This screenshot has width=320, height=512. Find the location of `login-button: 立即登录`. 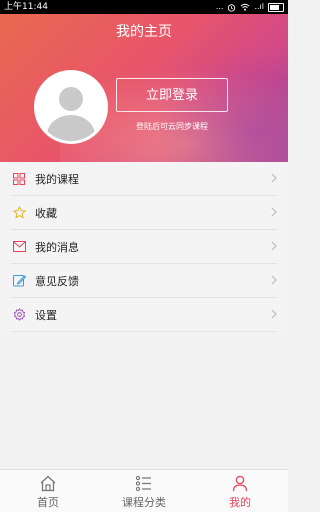

login-button: 立即登录 is located at coordinates (172, 95).